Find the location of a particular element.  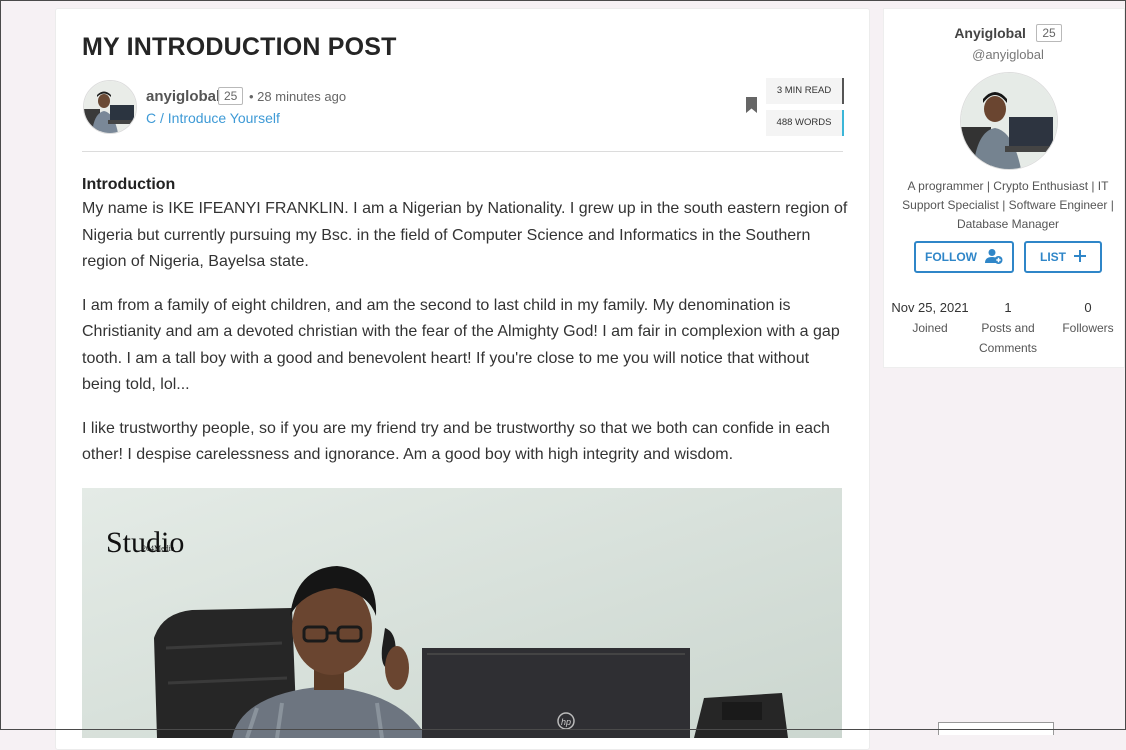

list-button: LIST is located at coordinates (1063, 257).